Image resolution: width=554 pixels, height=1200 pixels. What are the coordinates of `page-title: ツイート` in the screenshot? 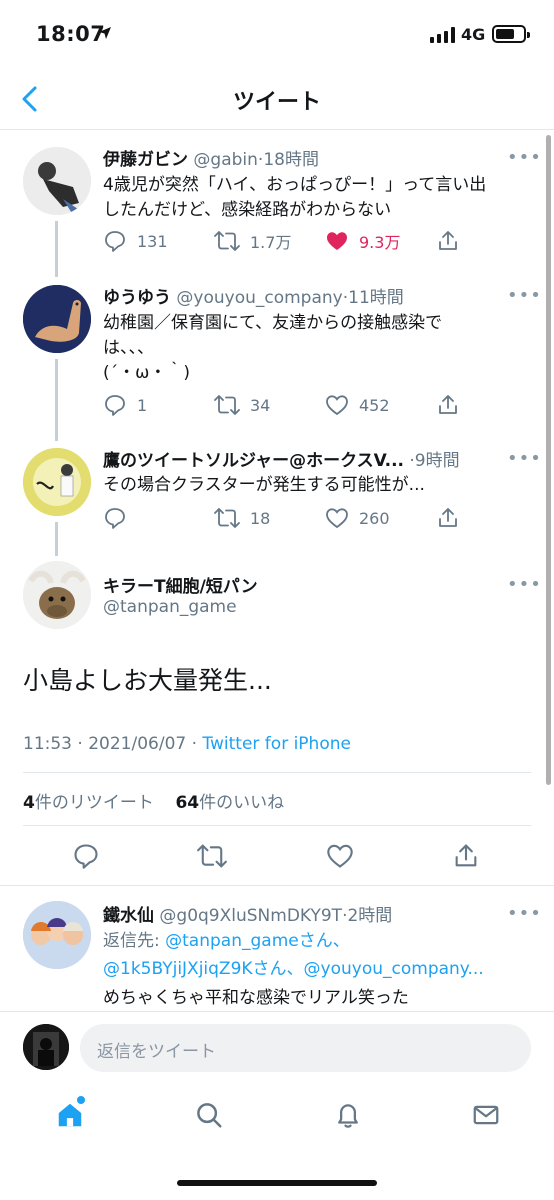 It's located at (276, 102).